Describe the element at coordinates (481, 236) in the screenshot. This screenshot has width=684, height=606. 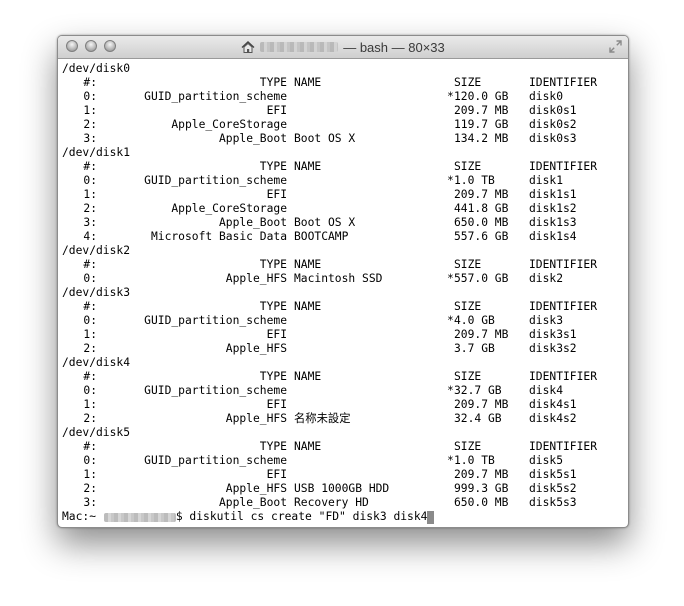
I see `partition-size: 557.6 GB` at that location.